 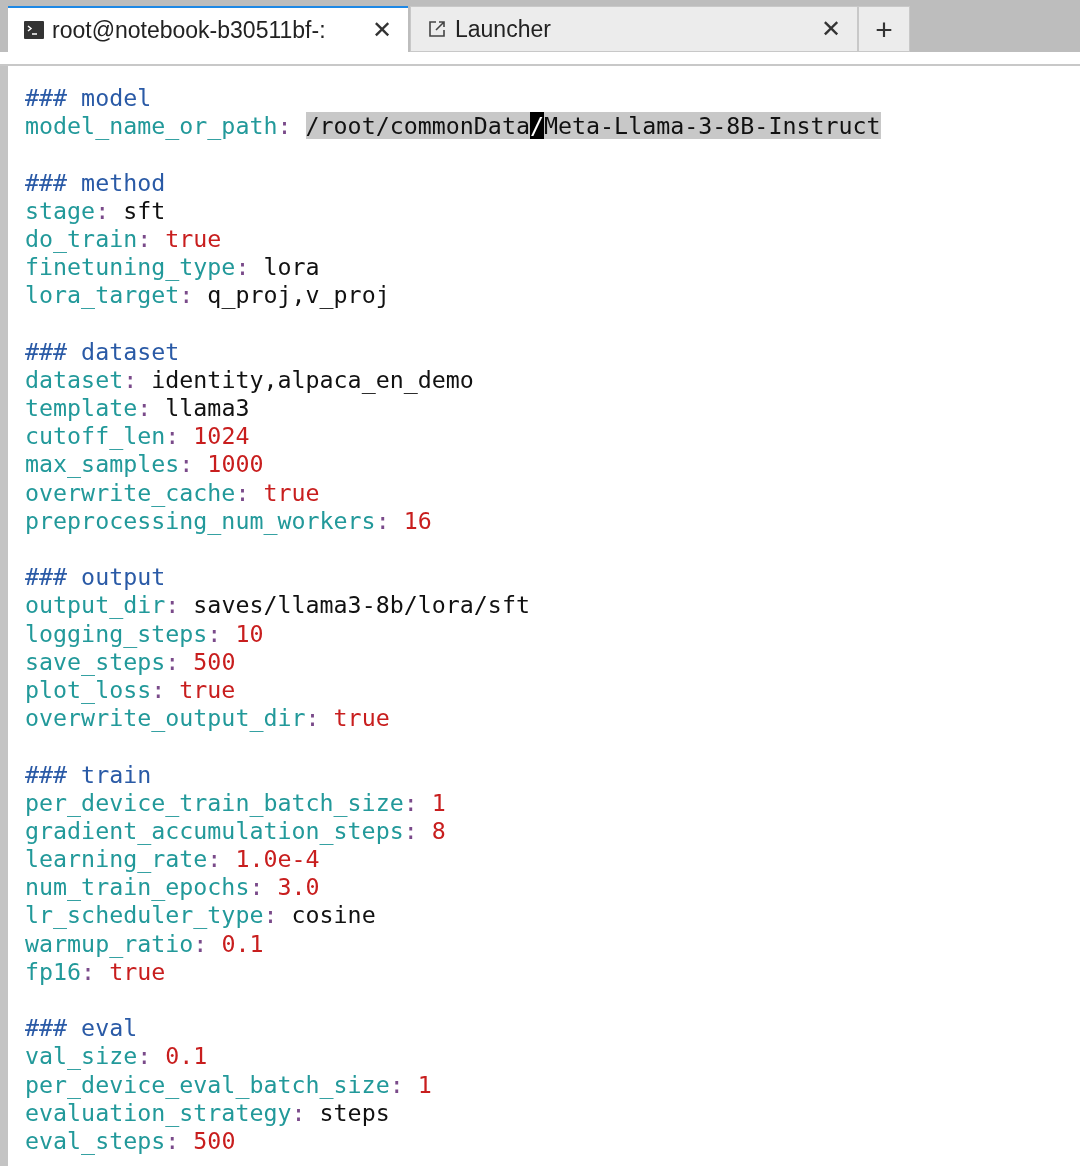 What do you see at coordinates (95, 182) in the screenshot?
I see `code-comment: ### method` at bounding box center [95, 182].